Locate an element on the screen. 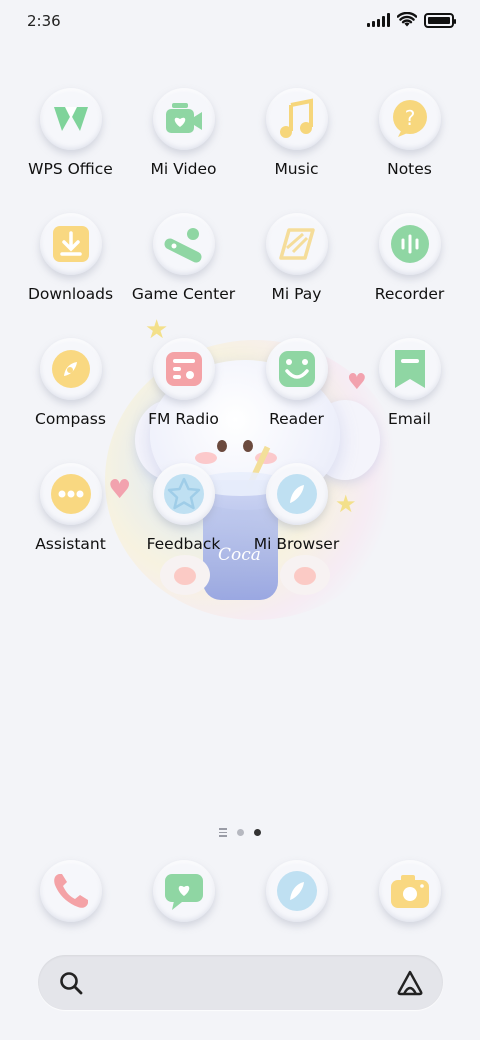 The image size is (480, 1040). app-label: Assistant is located at coordinates (70, 544).